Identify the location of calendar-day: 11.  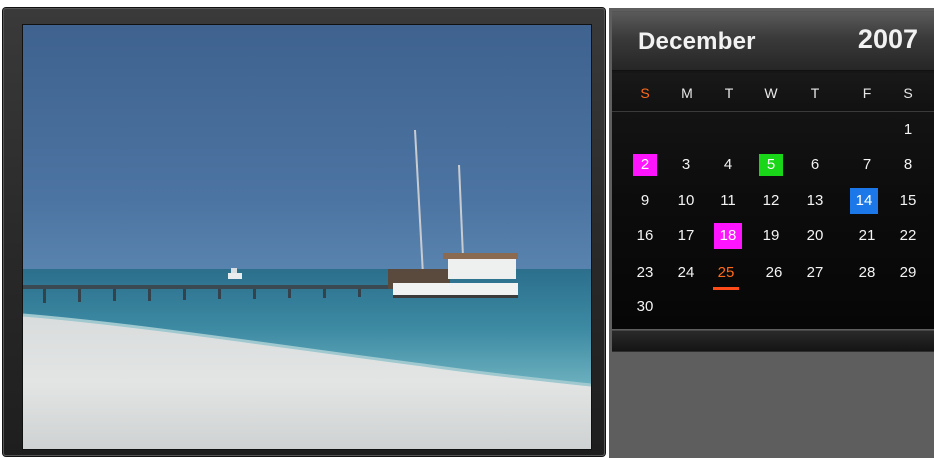
(728, 201).